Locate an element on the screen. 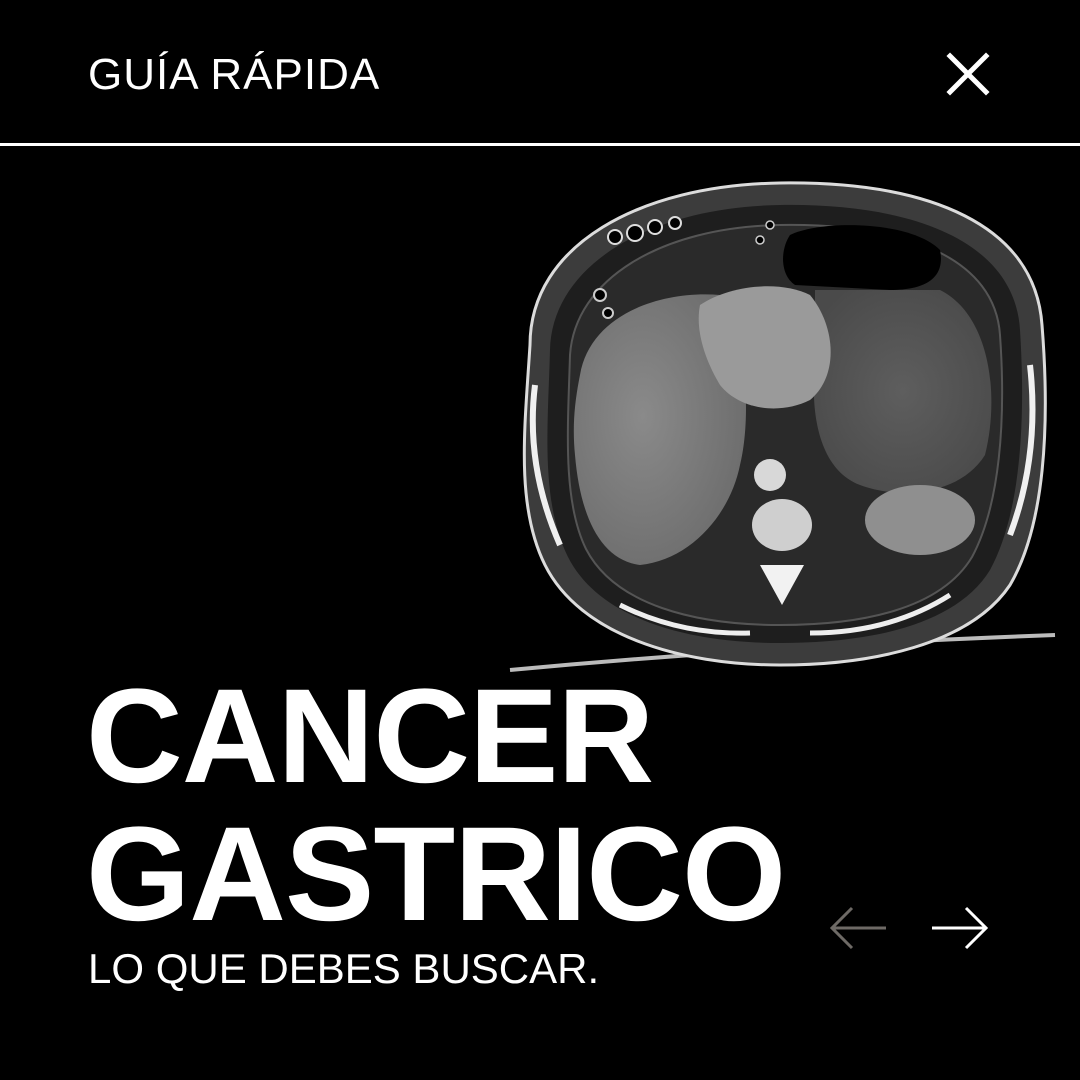  next-button is located at coordinates (960, 928).